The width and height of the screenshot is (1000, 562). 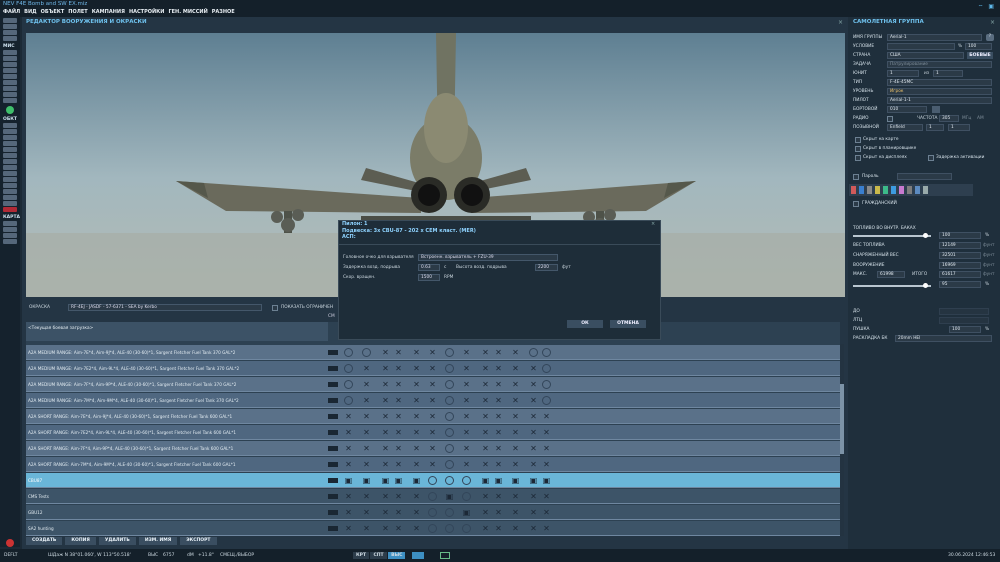 What do you see at coordinates (165, 307) in the screenshot?
I see `skin-select: RF-4EJ - JASDF - 57-6371 - SEA by Kerbo` at bounding box center [165, 307].